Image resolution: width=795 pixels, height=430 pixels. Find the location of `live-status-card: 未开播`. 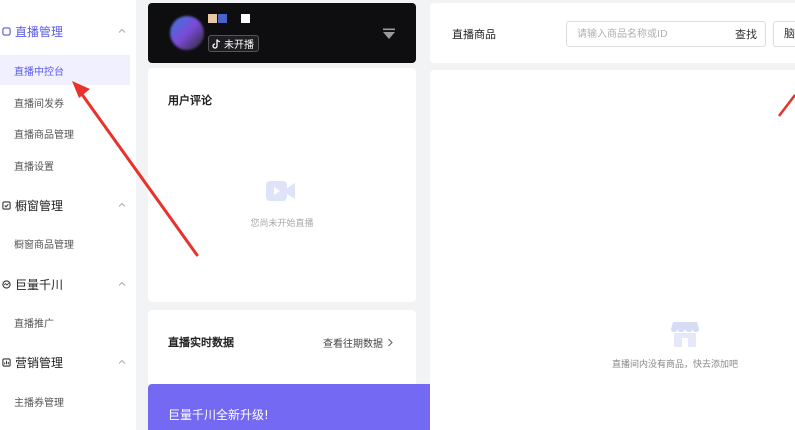

live-status-card: 未开播 is located at coordinates (282, 33).